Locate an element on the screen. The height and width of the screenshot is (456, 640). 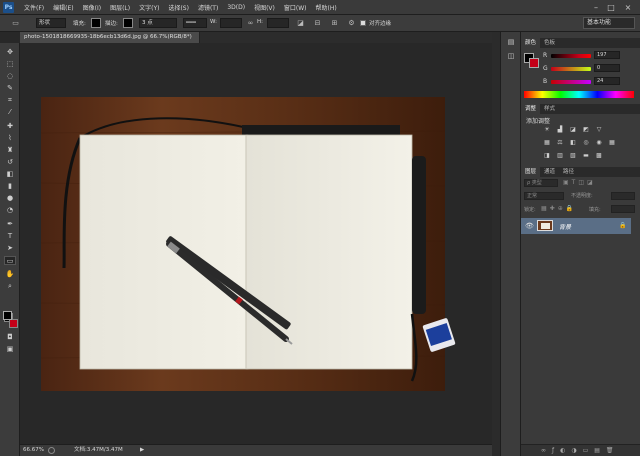
g-value-field: 0 is located at coordinates (607, 68).